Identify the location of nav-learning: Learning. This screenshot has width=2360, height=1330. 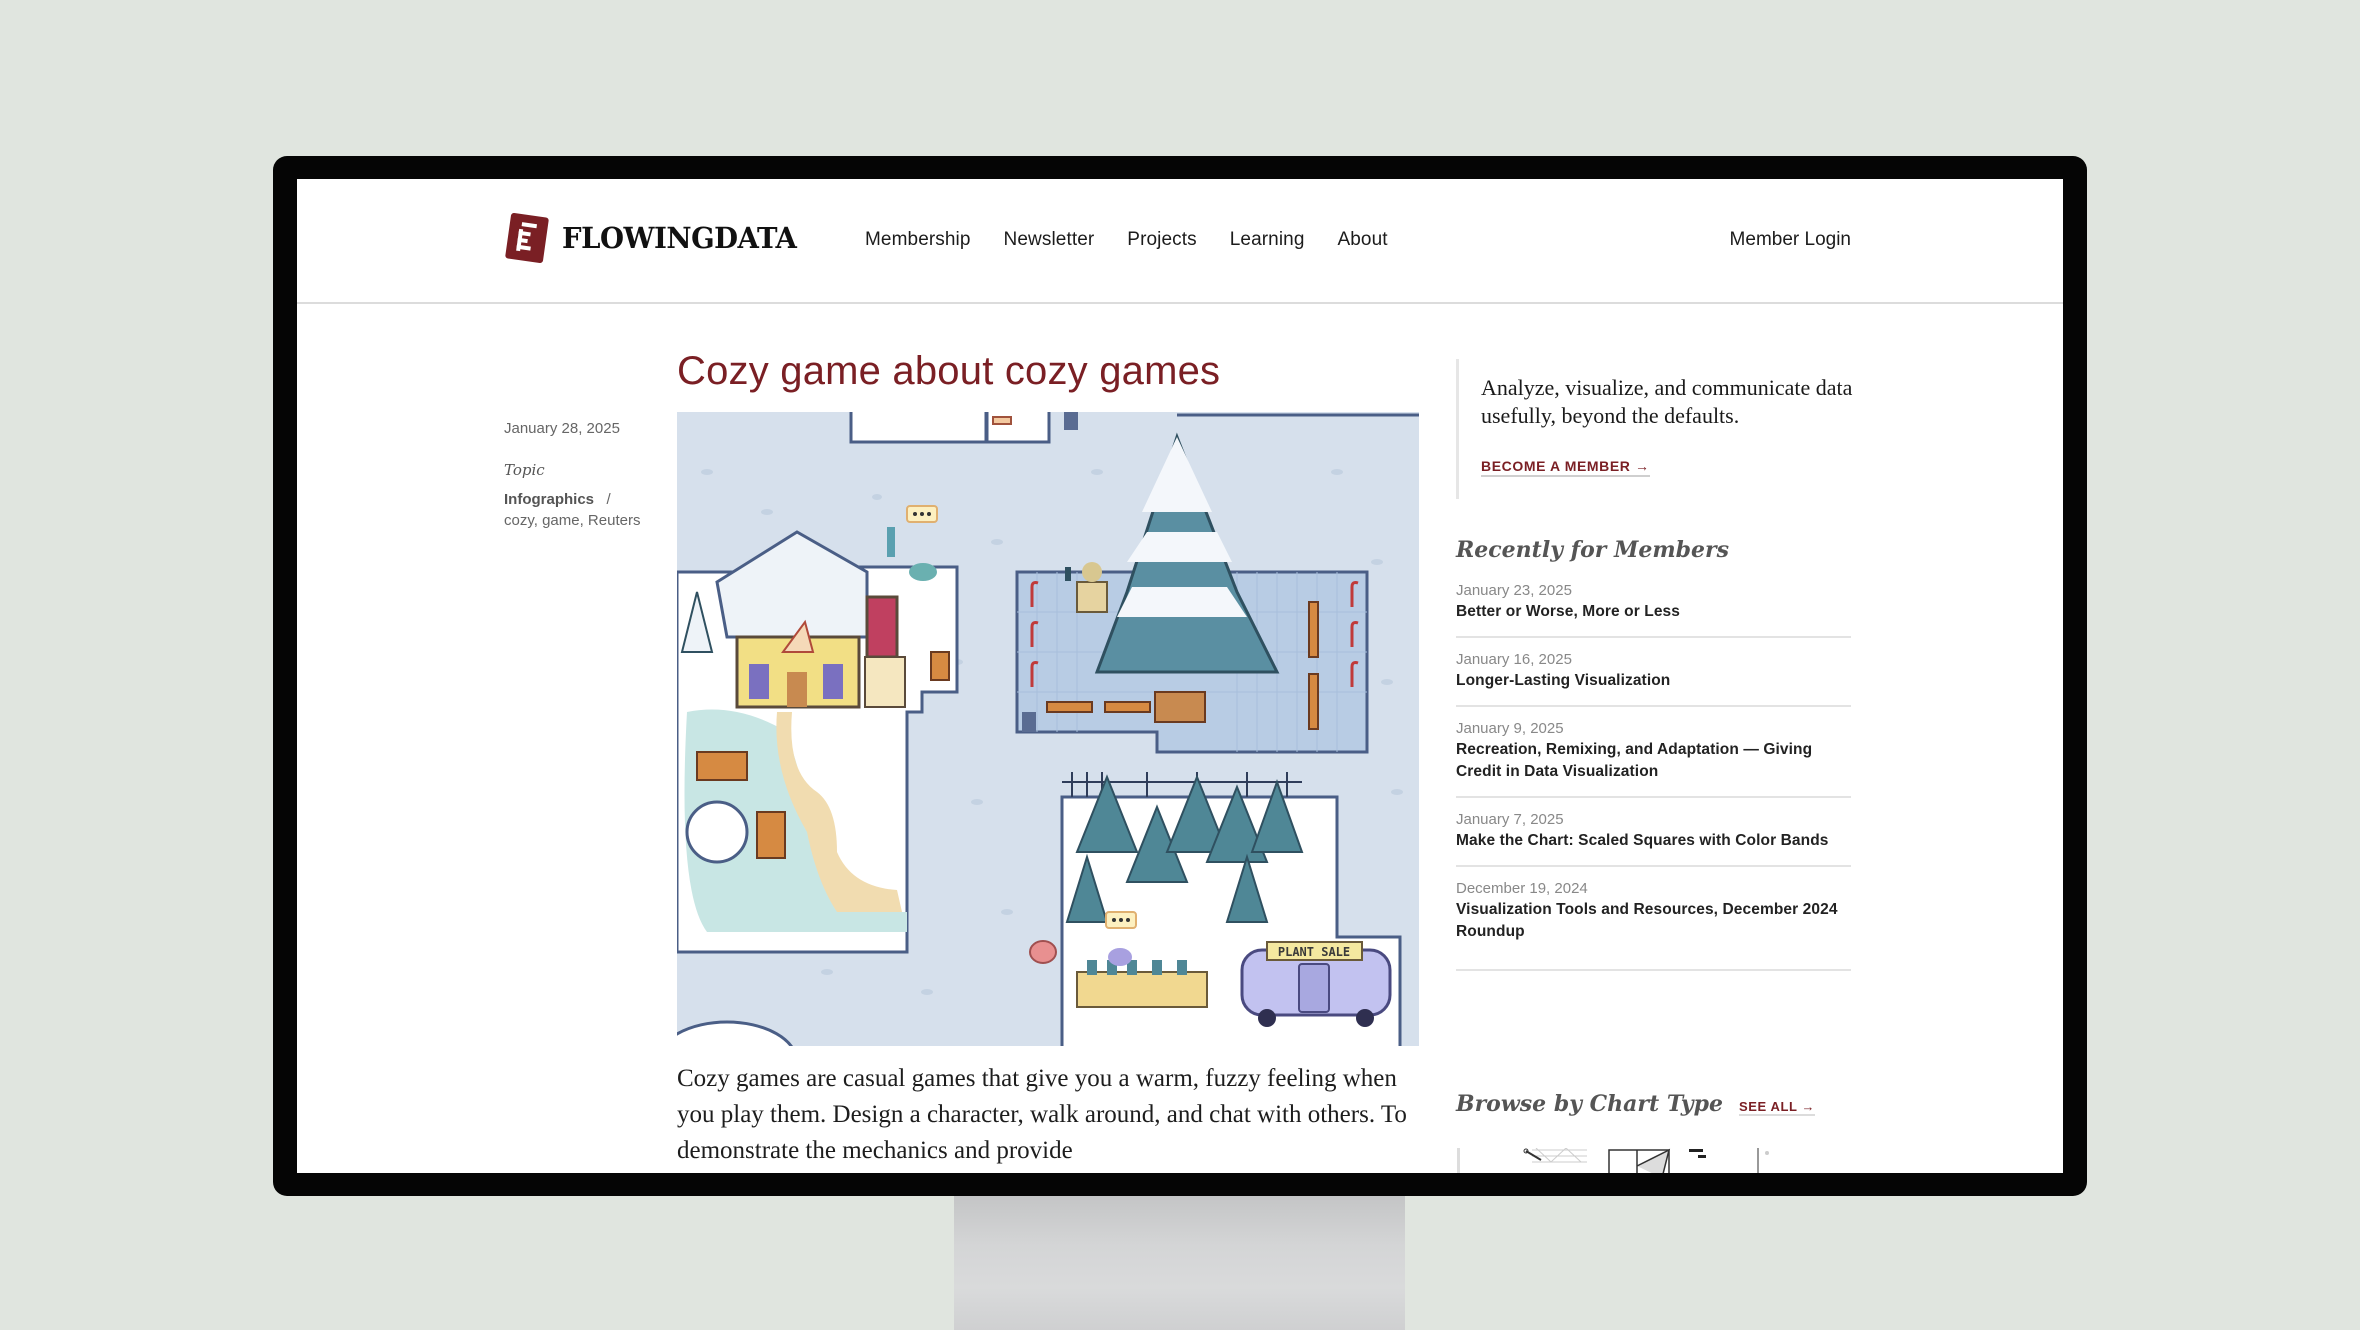
(1267, 240).